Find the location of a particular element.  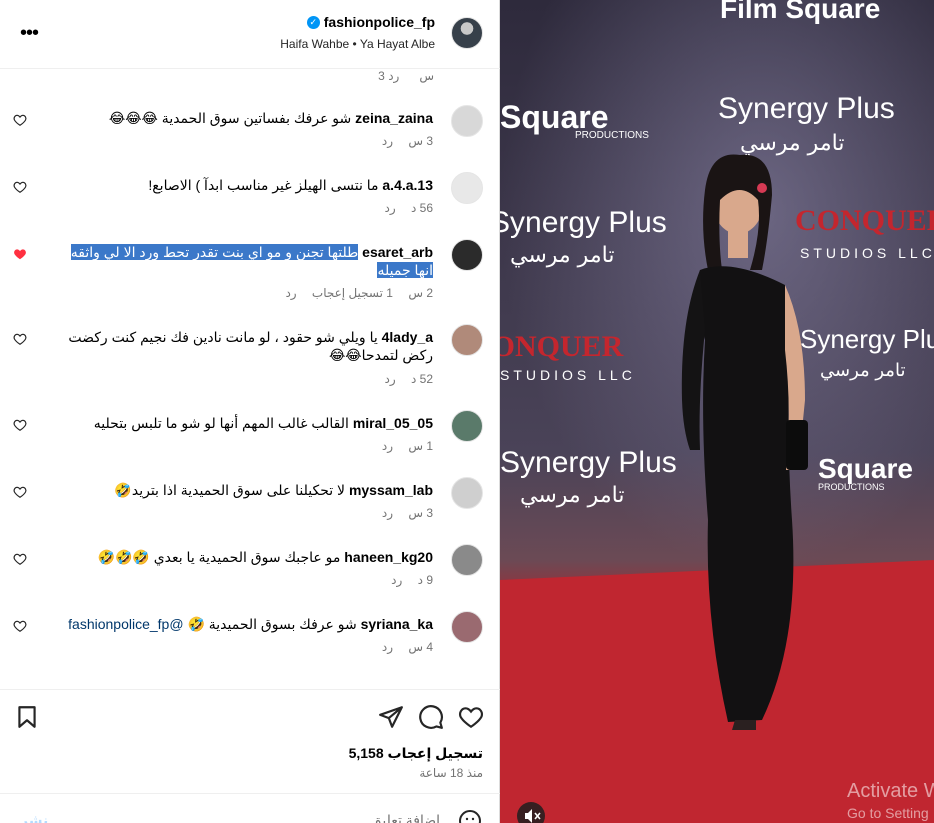

comment-time: 56 د is located at coordinates (421, 208).